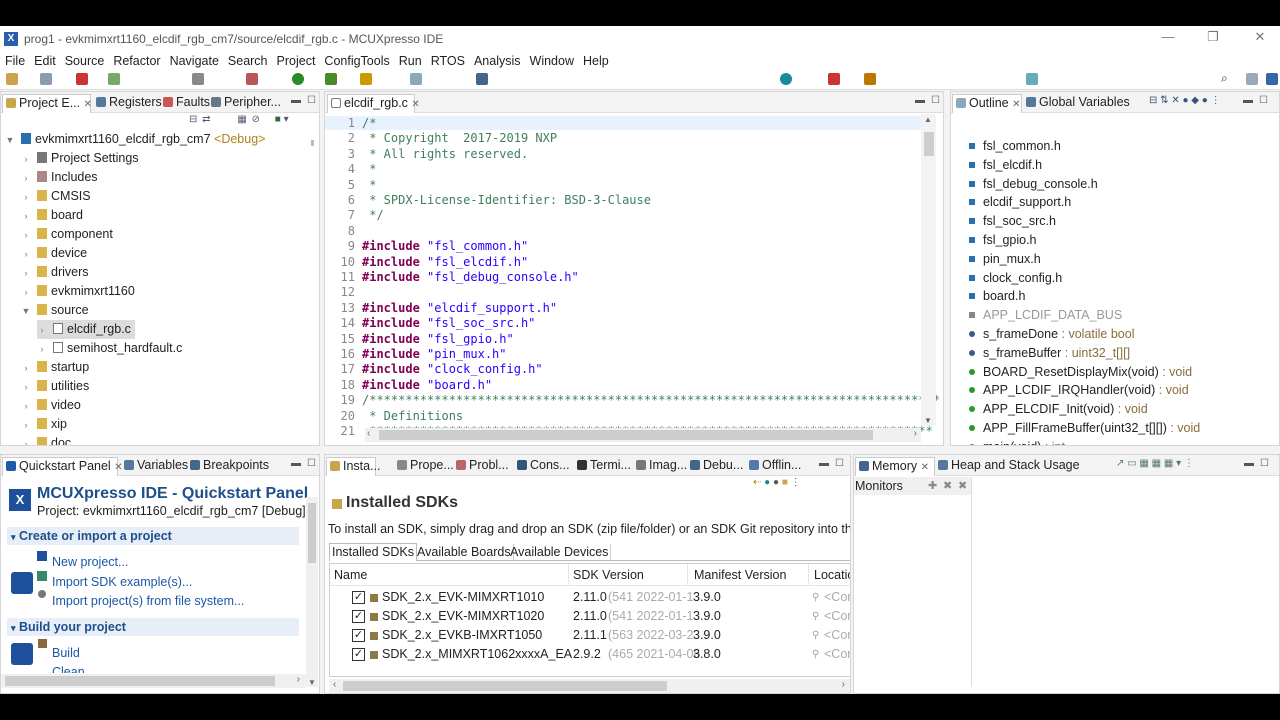 The width and height of the screenshot is (1280, 720). What do you see at coordinates (1007, 466) in the screenshot?
I see `tab-heap-stack: Heap and Stack Usage` at bounding box center [1007, 466].